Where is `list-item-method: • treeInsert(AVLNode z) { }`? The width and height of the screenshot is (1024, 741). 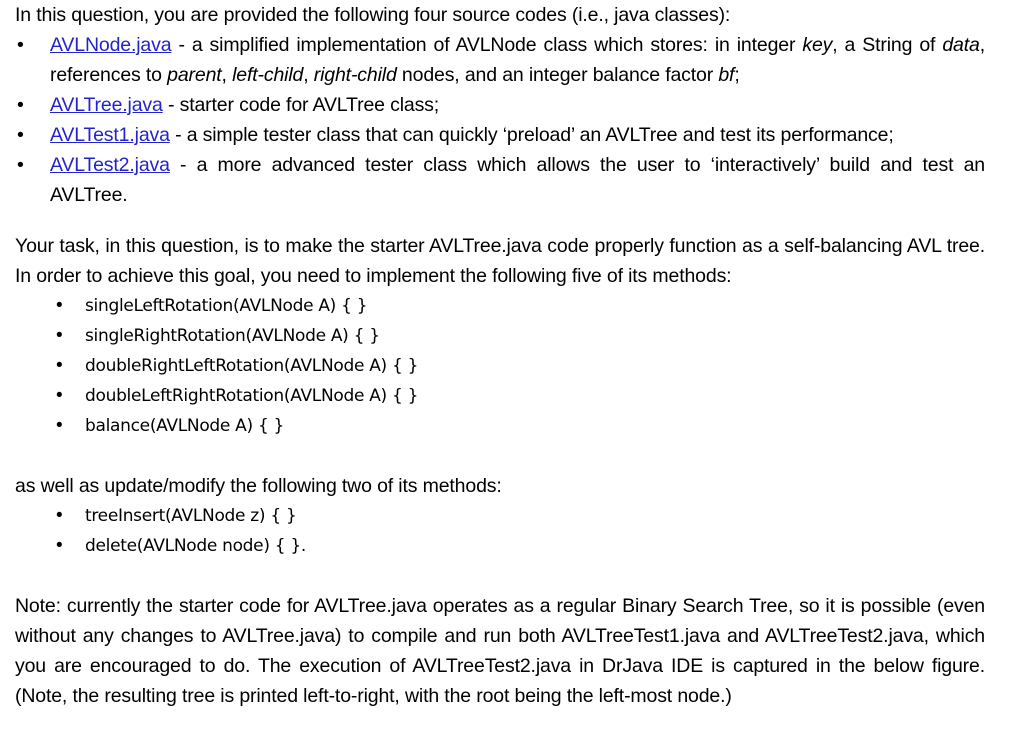
list-item-method: • treeInsert(AVLNode z) { } is located at coordinates (512, 516).